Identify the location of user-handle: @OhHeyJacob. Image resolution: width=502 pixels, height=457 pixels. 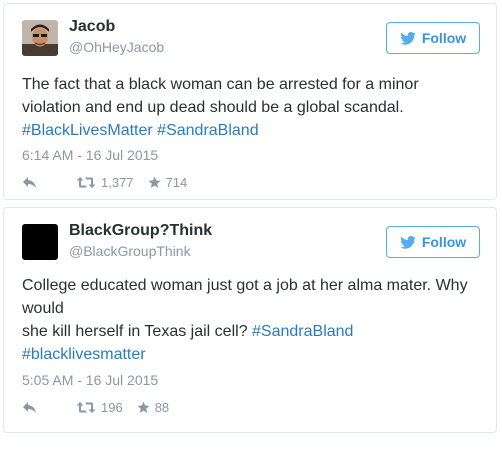
(116, 47).